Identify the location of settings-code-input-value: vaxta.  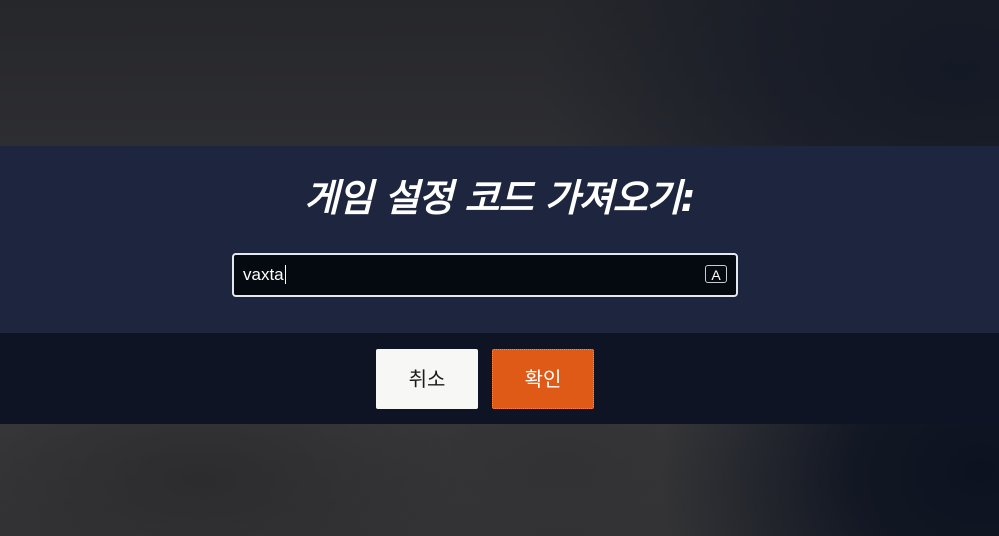
(264, 275).